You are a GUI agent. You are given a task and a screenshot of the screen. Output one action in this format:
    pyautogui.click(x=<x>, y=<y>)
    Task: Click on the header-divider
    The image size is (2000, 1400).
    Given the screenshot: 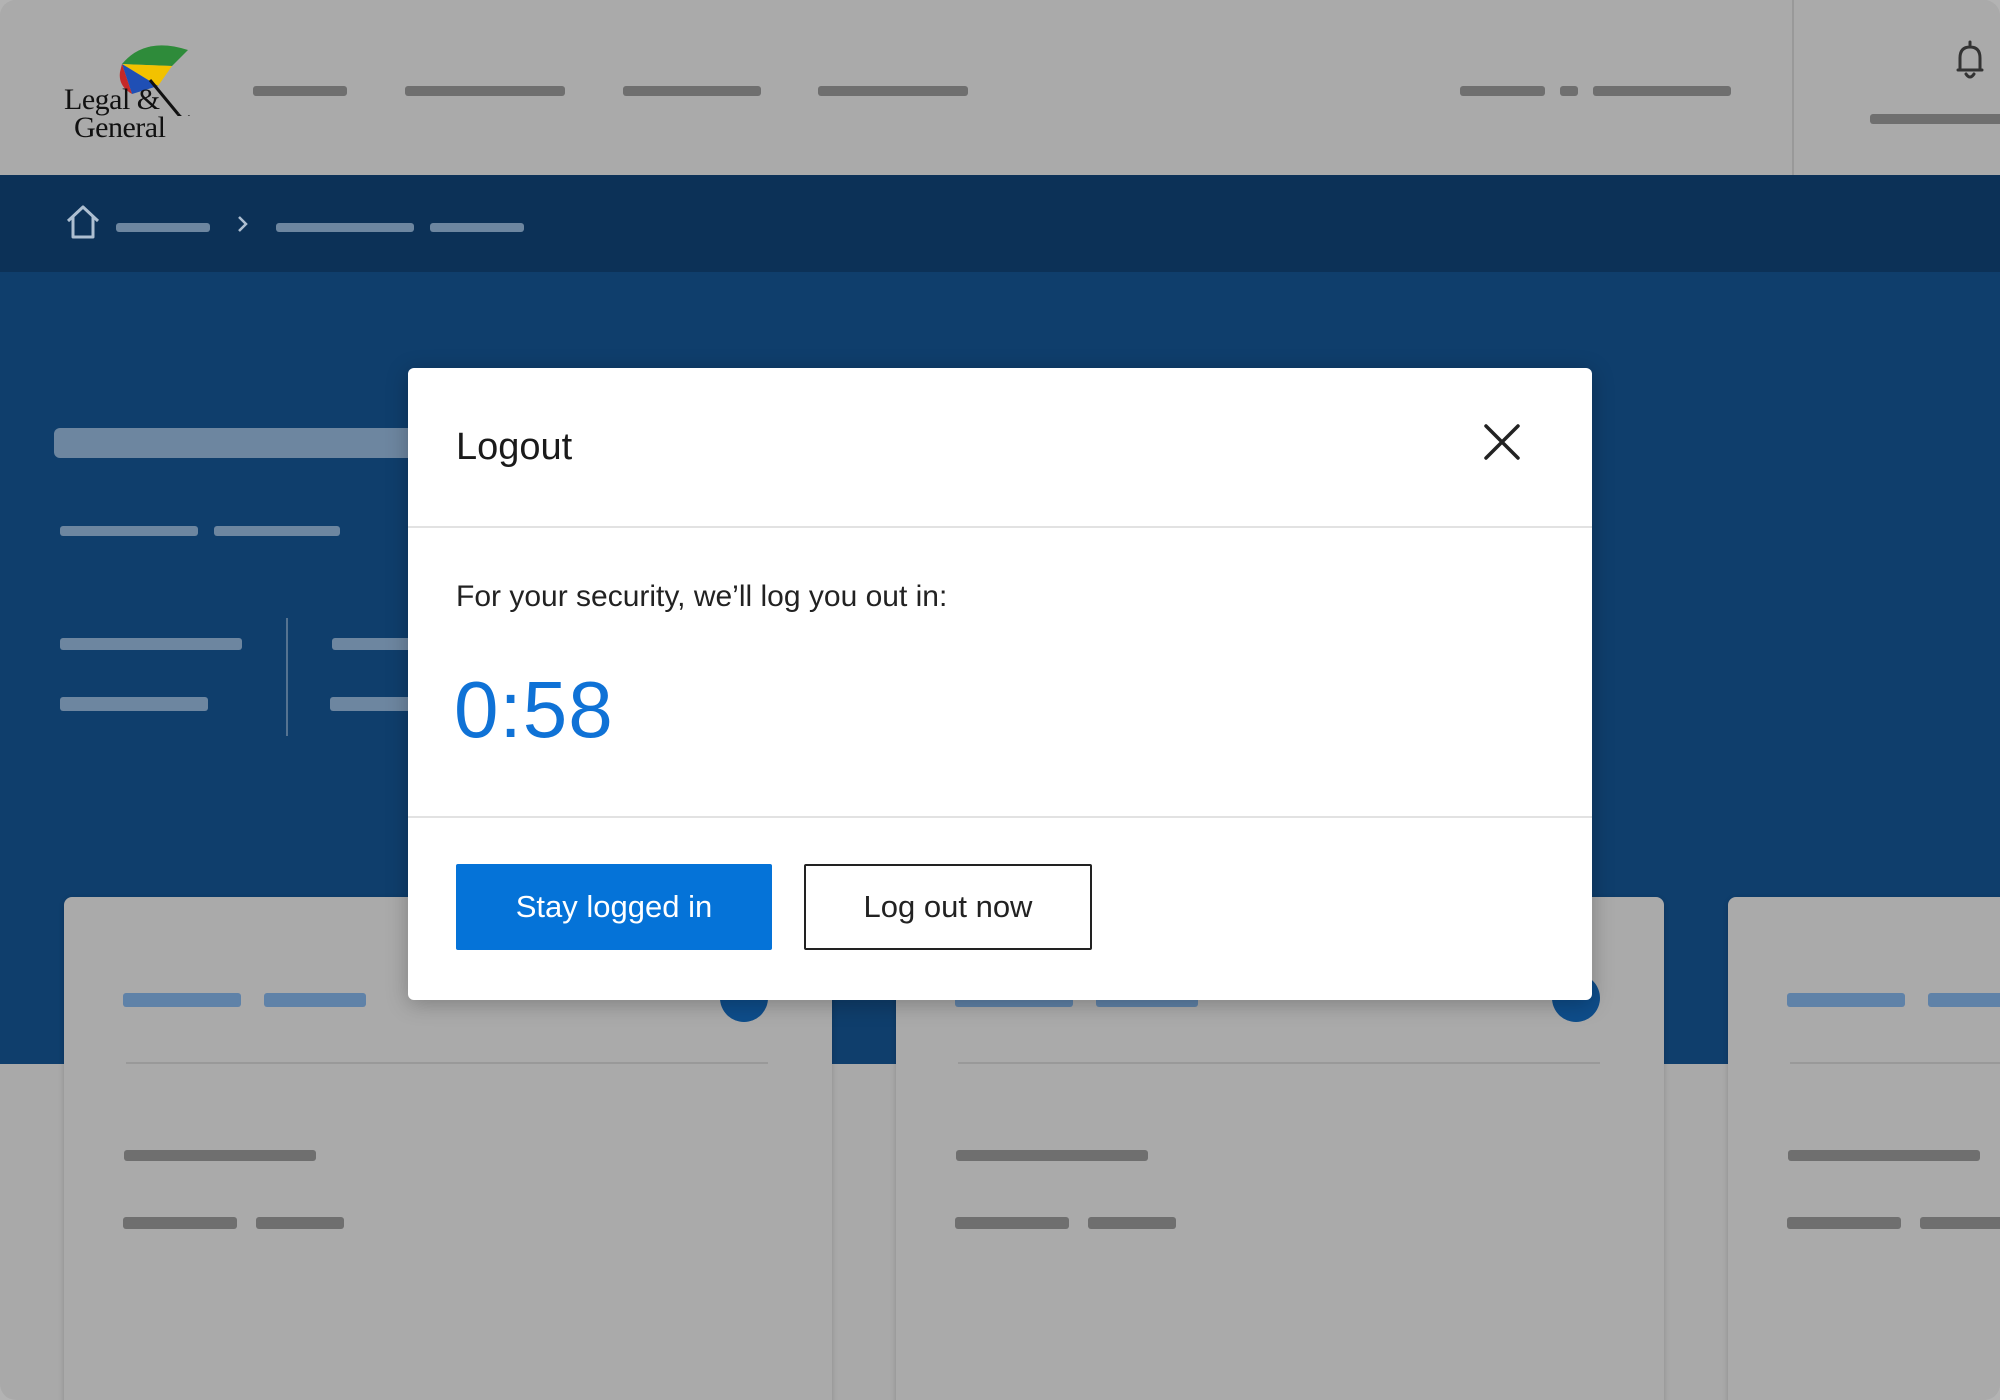 What is the action you would take?
    pyautogui.click(x=1793, y=87)
    